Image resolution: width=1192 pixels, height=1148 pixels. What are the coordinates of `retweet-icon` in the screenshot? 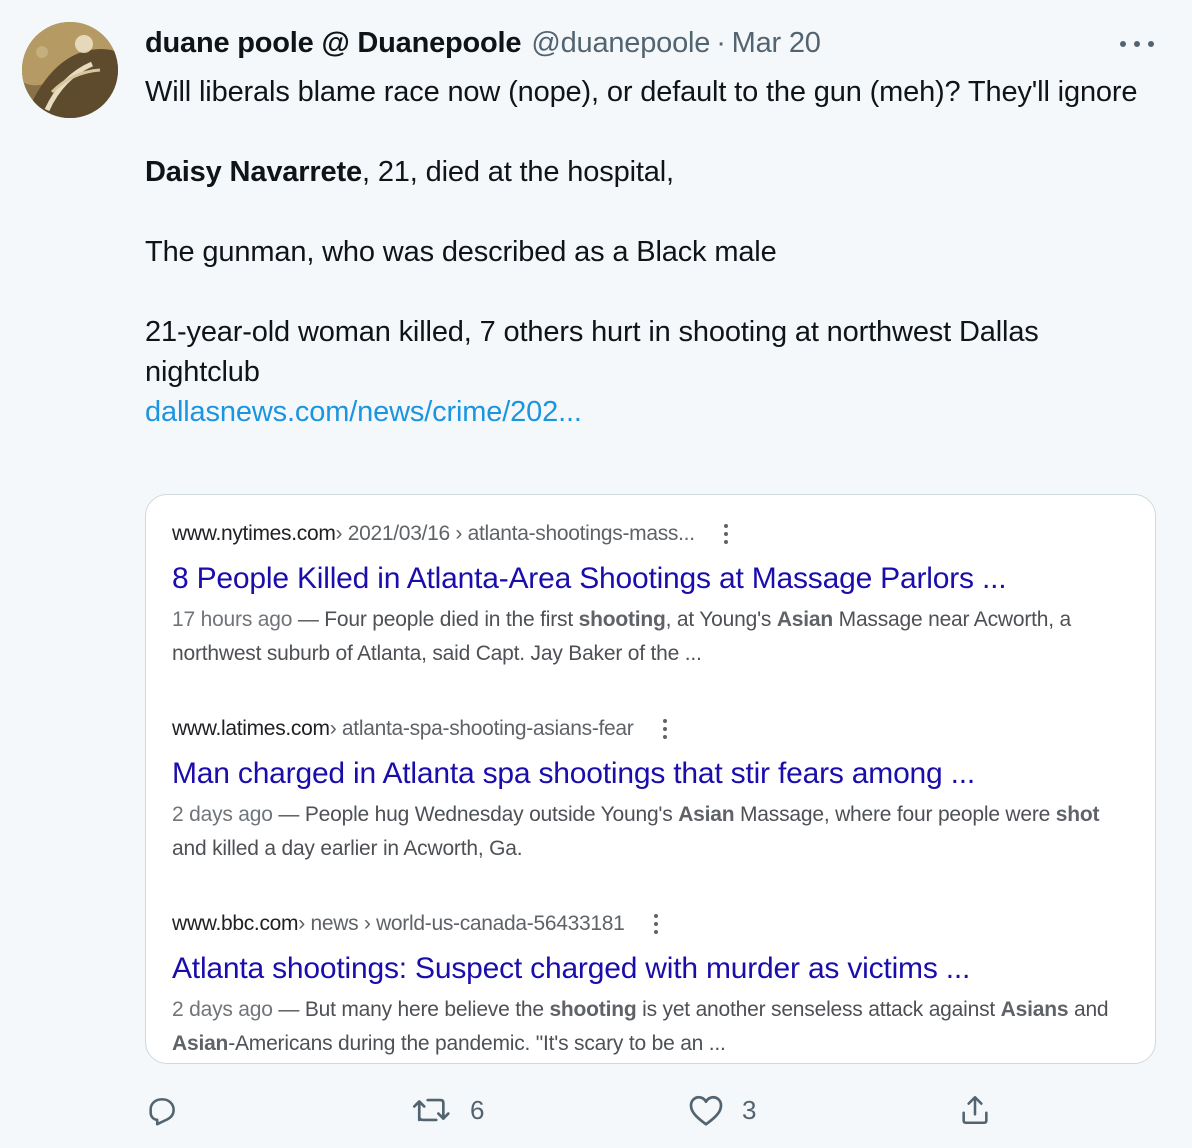 It's located at (431, 1110).